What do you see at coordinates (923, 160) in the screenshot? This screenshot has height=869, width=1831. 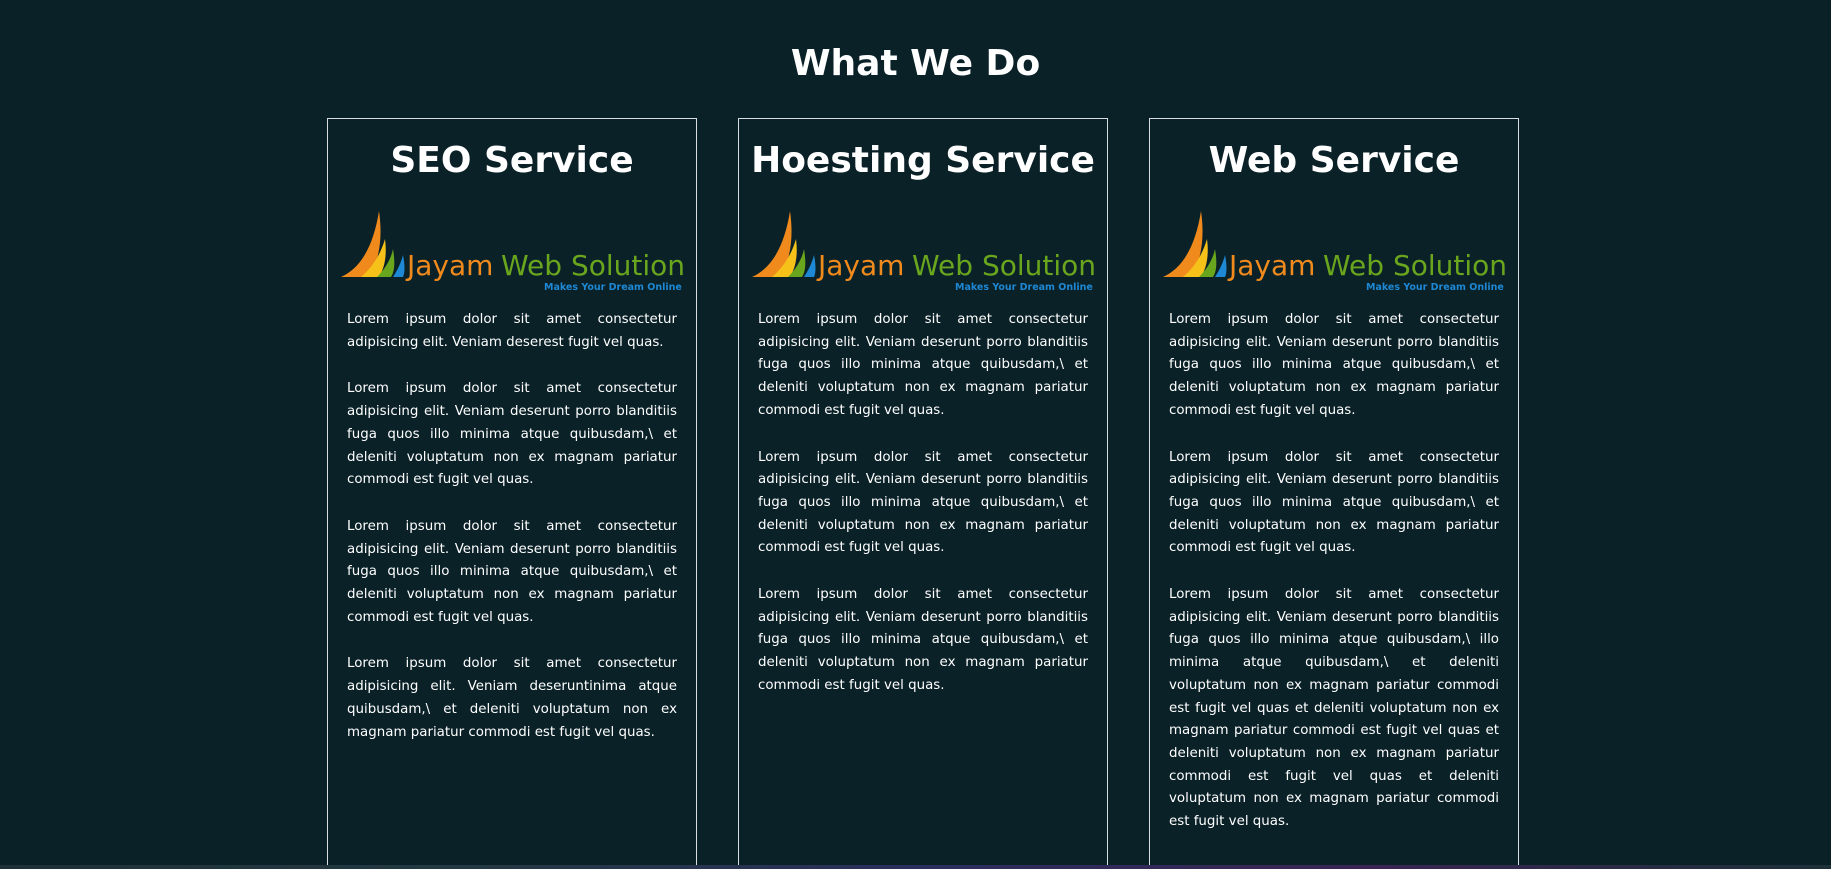 I see `card-title: Hoesting Service` at bounding box center [923, 160].